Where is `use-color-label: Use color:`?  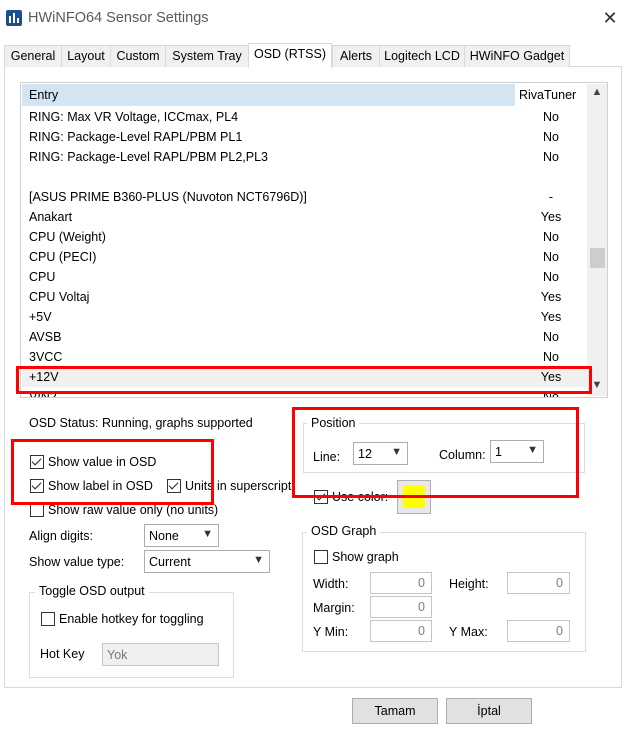
use-color-label: Use color: is located at coordinates (360, 497).